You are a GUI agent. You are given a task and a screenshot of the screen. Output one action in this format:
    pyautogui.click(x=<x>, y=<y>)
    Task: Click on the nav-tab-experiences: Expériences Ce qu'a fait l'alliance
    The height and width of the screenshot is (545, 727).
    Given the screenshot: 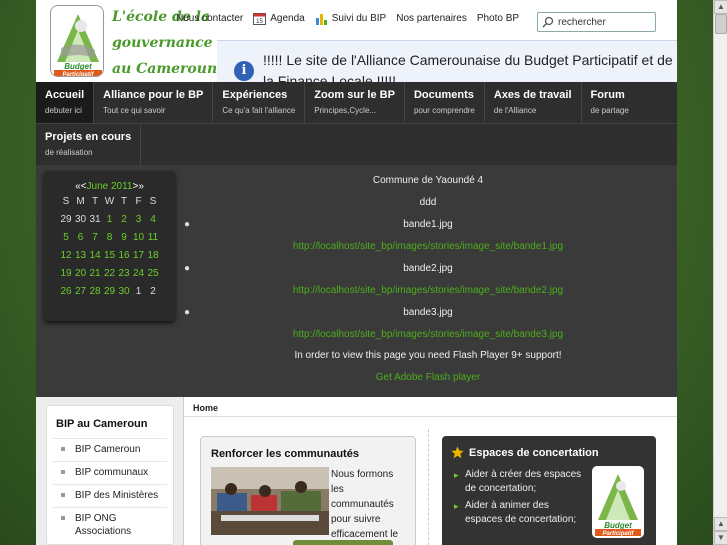 What is the action you would take?
    pyautogui.click(x=259, y=102)
    